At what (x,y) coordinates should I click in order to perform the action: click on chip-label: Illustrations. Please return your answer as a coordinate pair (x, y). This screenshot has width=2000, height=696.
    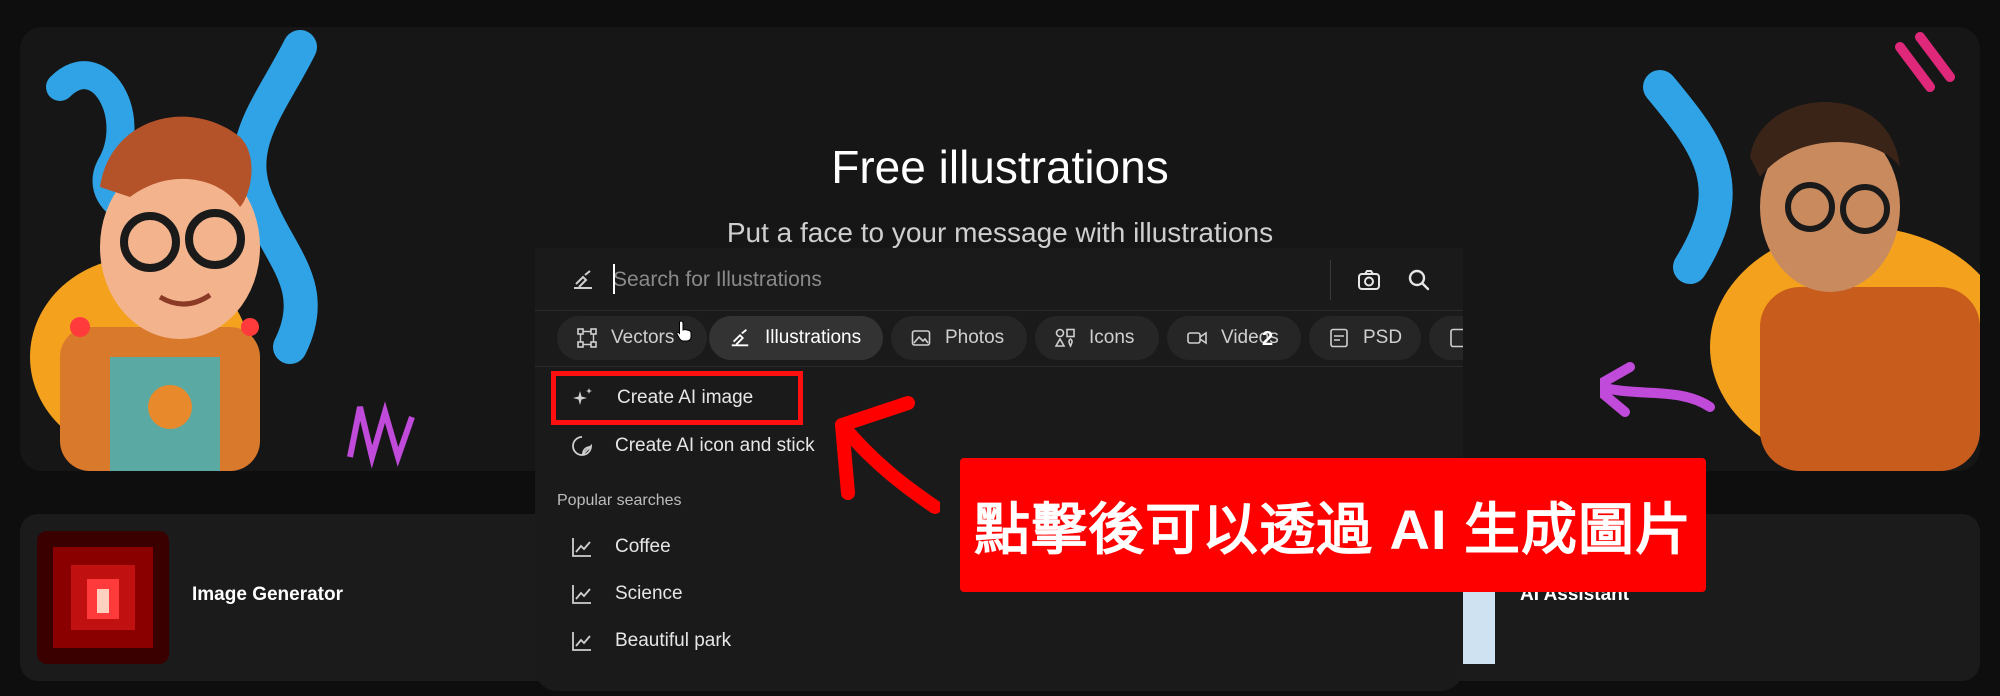
    Looking at the image, I should click on (813, 337).